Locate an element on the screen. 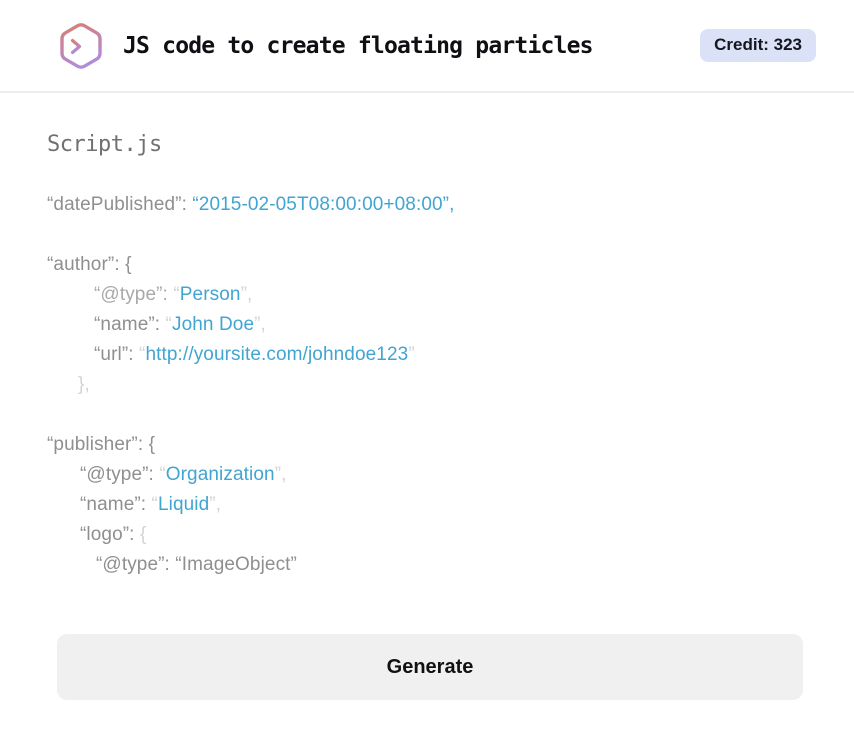 The height and width of the screenshot is (748, 854). code-line: “logo”: { is located at coordinates (427, 535).